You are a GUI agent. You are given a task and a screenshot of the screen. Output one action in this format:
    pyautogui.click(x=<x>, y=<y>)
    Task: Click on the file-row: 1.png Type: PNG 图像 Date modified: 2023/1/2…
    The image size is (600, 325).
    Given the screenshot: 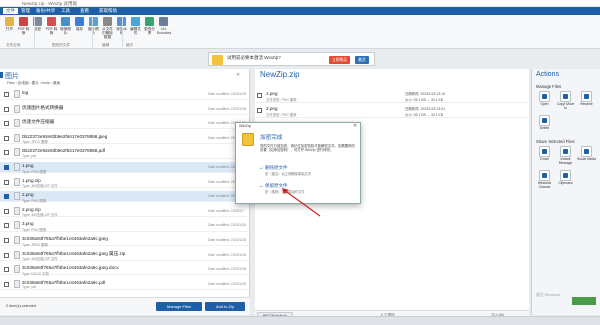 What is the action you would take?
    pyautogui.click(x=125, y=168)
    